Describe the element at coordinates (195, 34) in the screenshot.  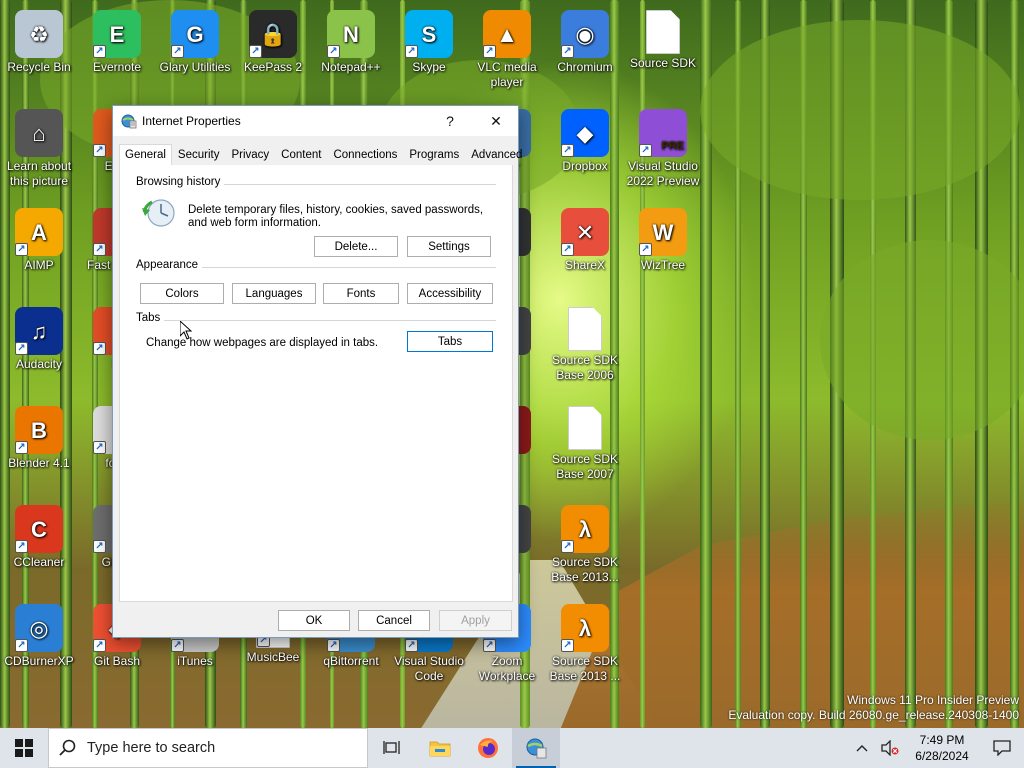
I see `app-icon: G ↗` at that location.